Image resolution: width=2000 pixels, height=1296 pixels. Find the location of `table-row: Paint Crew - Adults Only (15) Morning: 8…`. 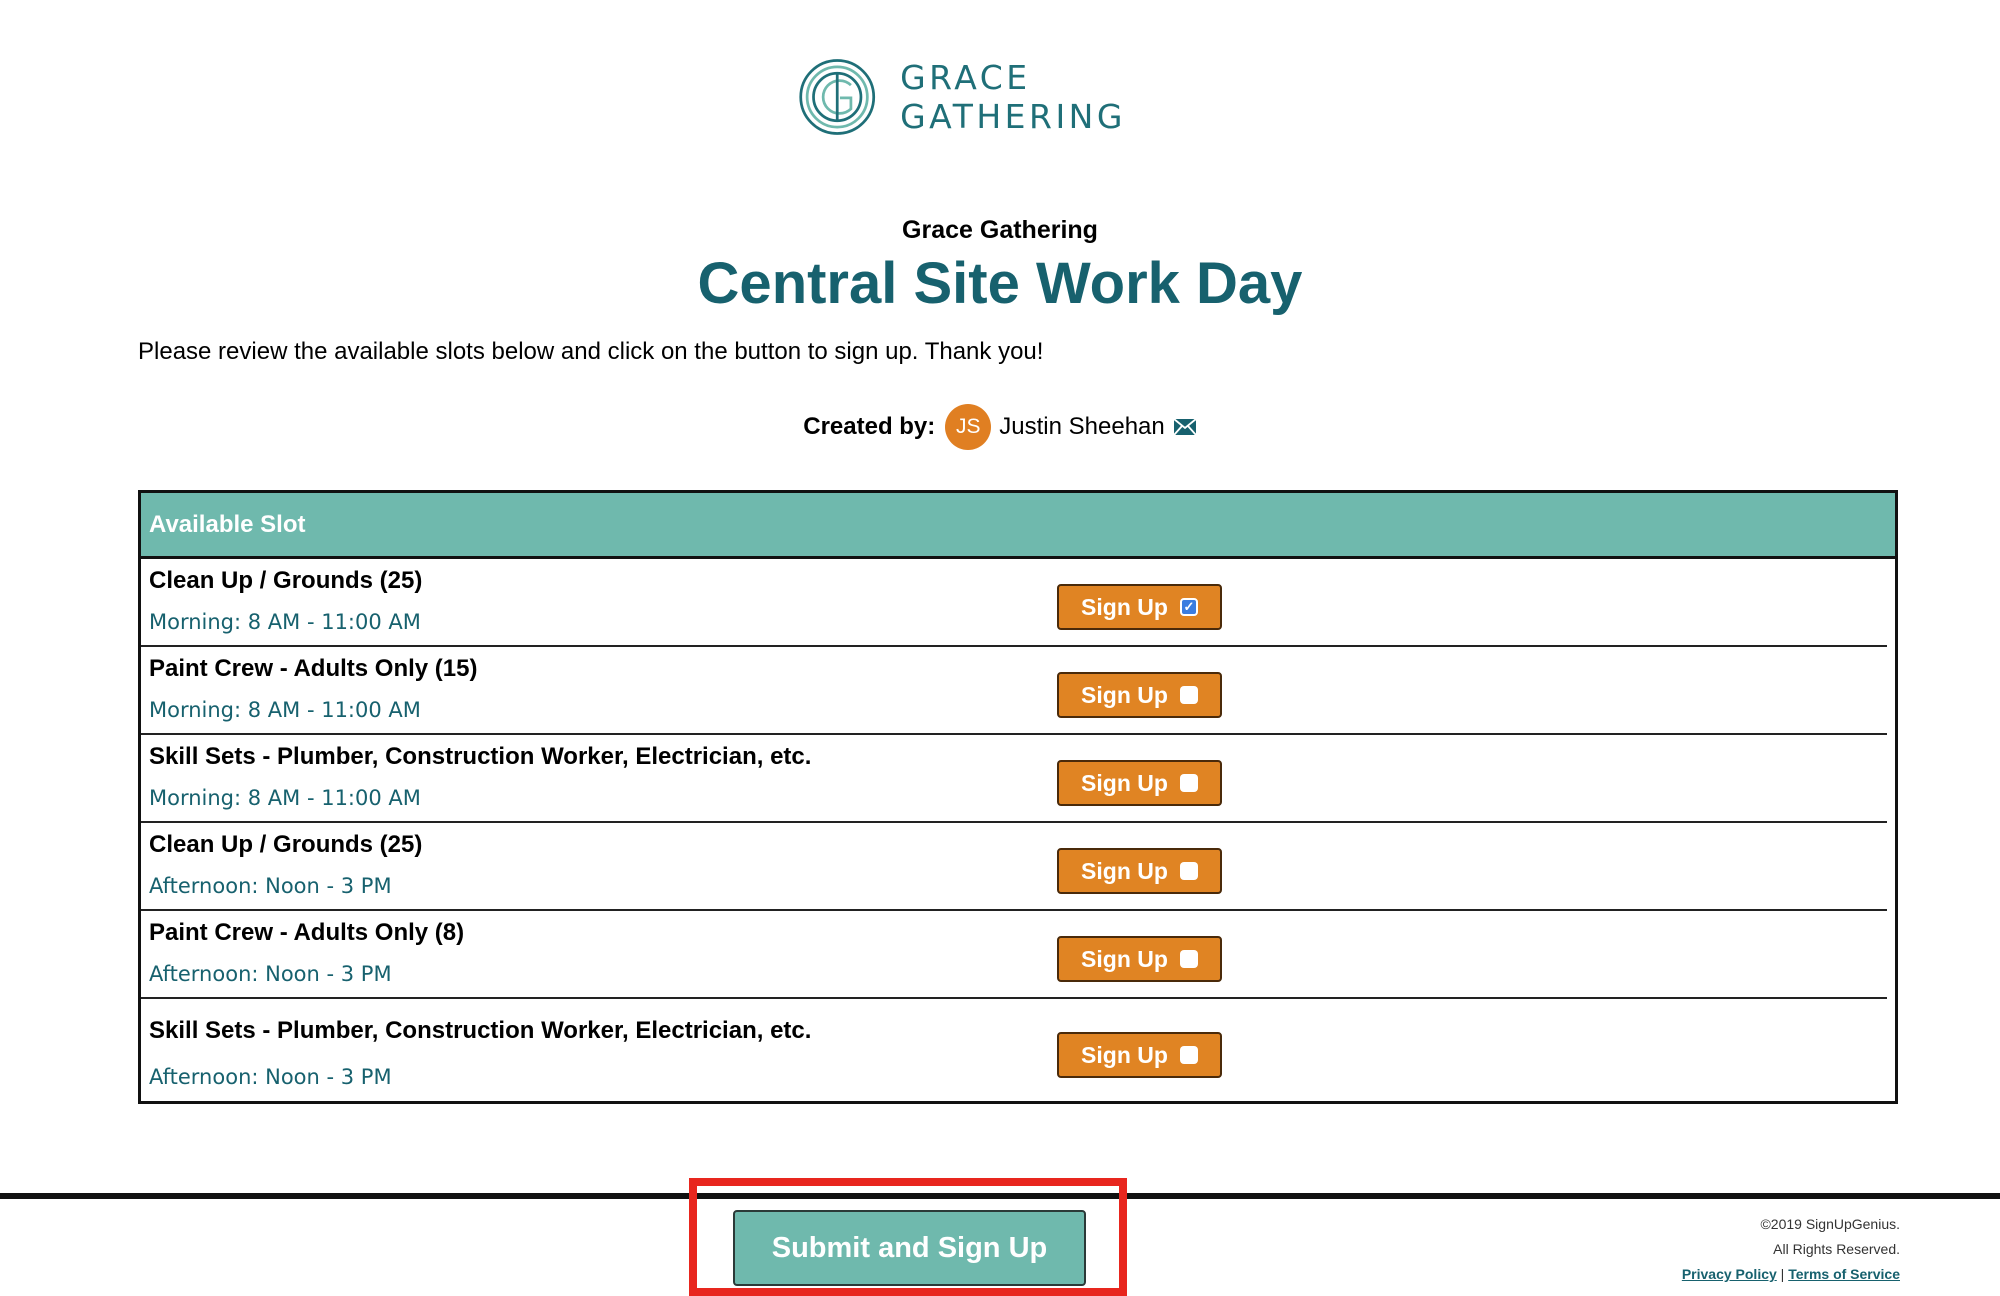

table-row: Paint Crew - Adults Only (15) Morning: 8… is located at coordinates (1014, 691).